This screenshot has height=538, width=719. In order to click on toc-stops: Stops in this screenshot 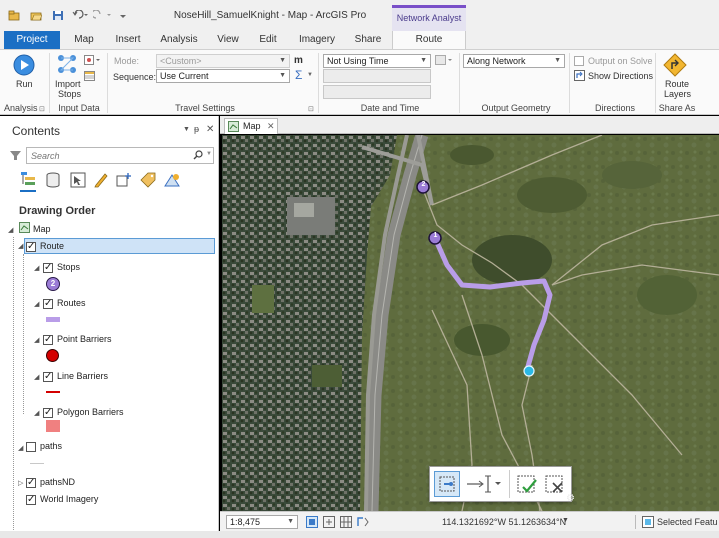, I will do `click(61, 267)`.